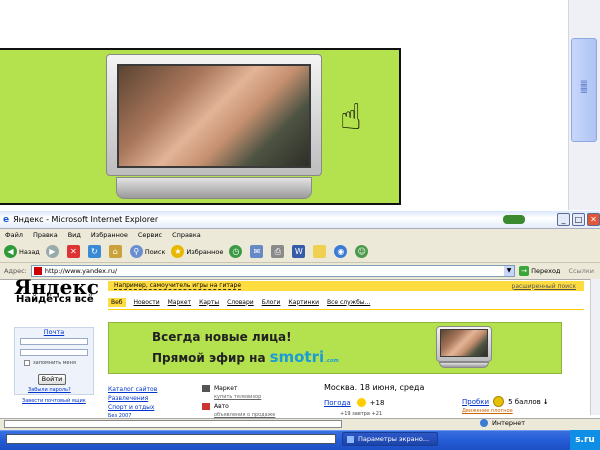 The image size is (600, 450). What do you see at coordinates (221, 406) in the screenshot?
I see `service-auto-label: Авто` at bounding box center [221, 406].